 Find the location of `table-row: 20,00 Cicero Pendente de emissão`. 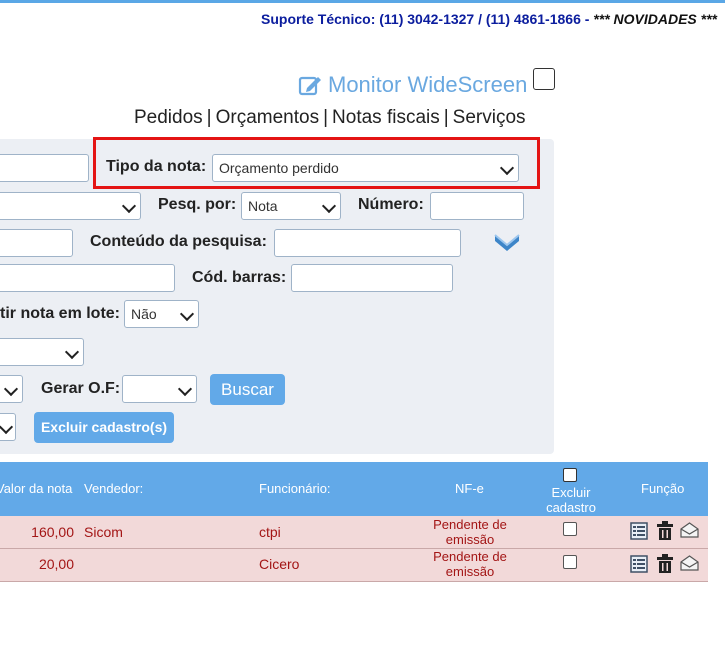

table-row: 20,00 Cicero Pendente de emissão is located at coordinates (354, 565).